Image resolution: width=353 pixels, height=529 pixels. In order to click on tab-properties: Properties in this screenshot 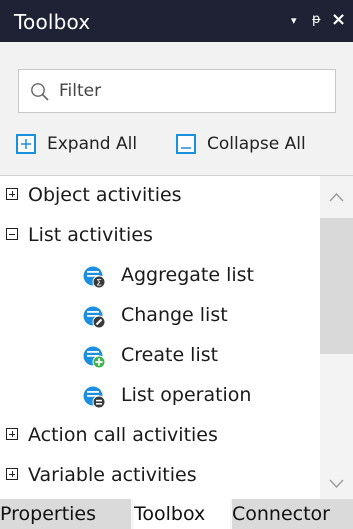, I will do `click(65, 514)`.